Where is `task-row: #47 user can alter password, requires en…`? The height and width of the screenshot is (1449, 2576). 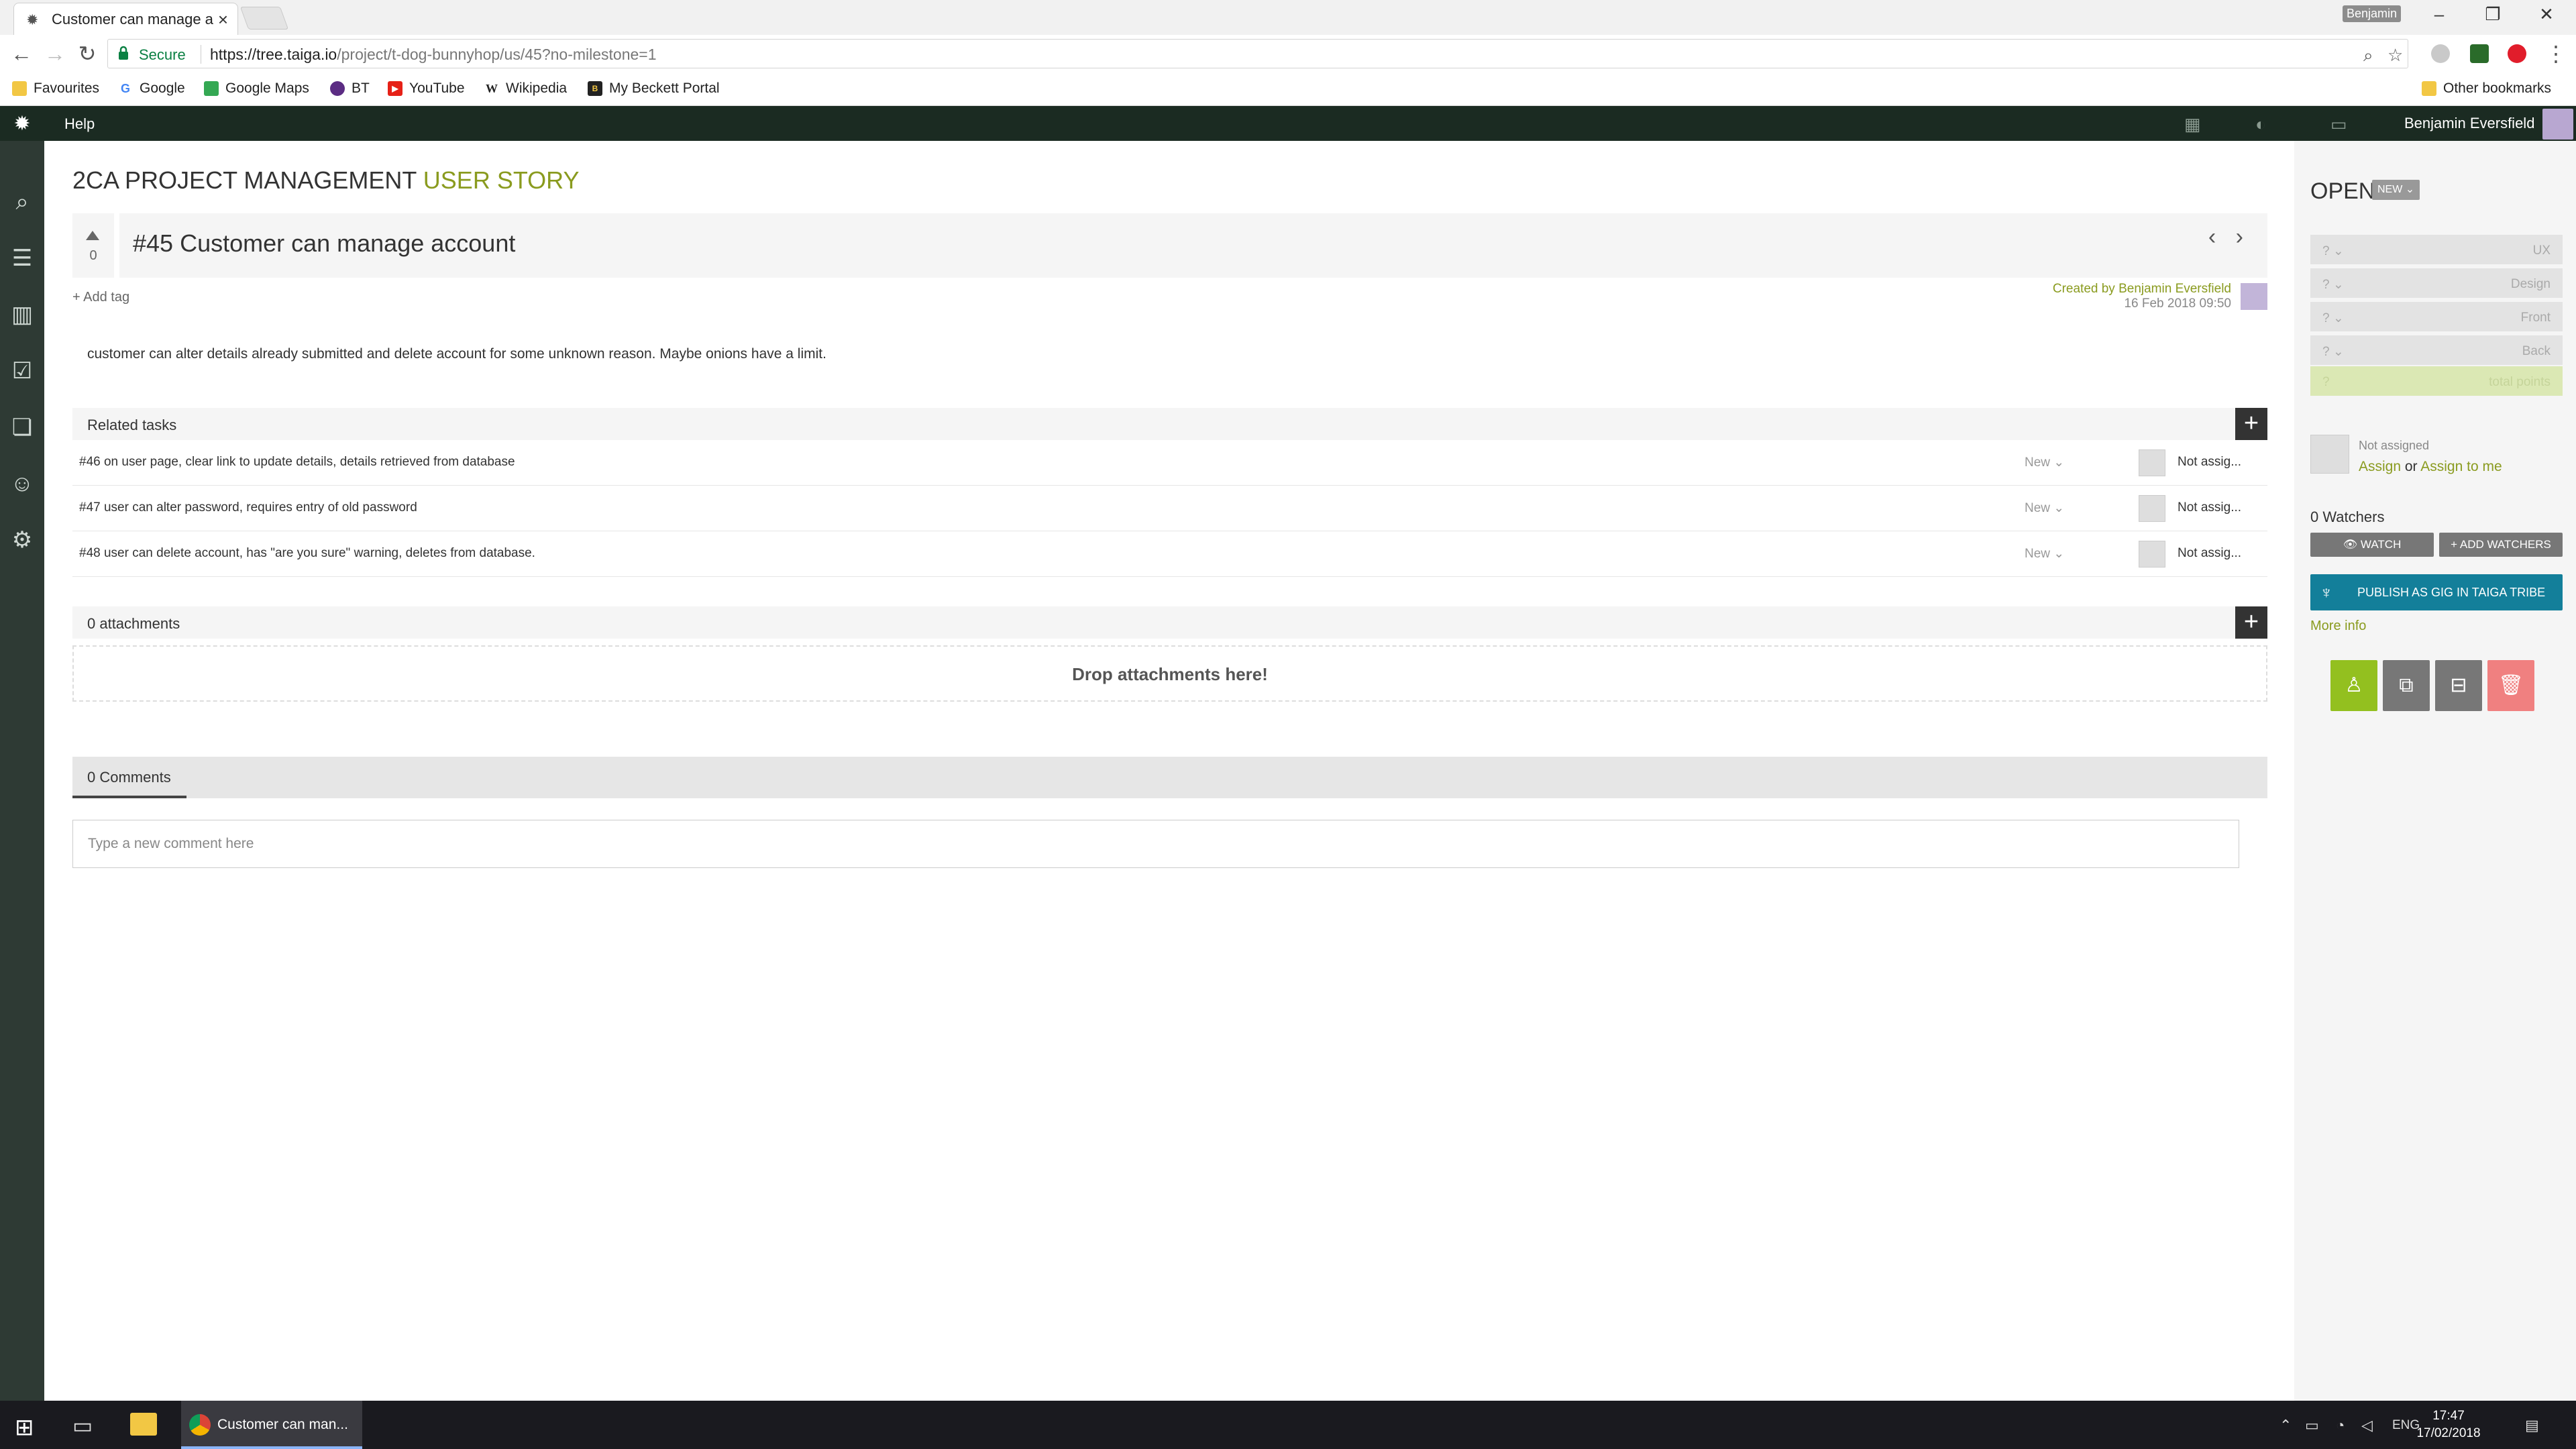
task-row: #47 user can alter password, requires en… is located at coordinates (1169, 508).